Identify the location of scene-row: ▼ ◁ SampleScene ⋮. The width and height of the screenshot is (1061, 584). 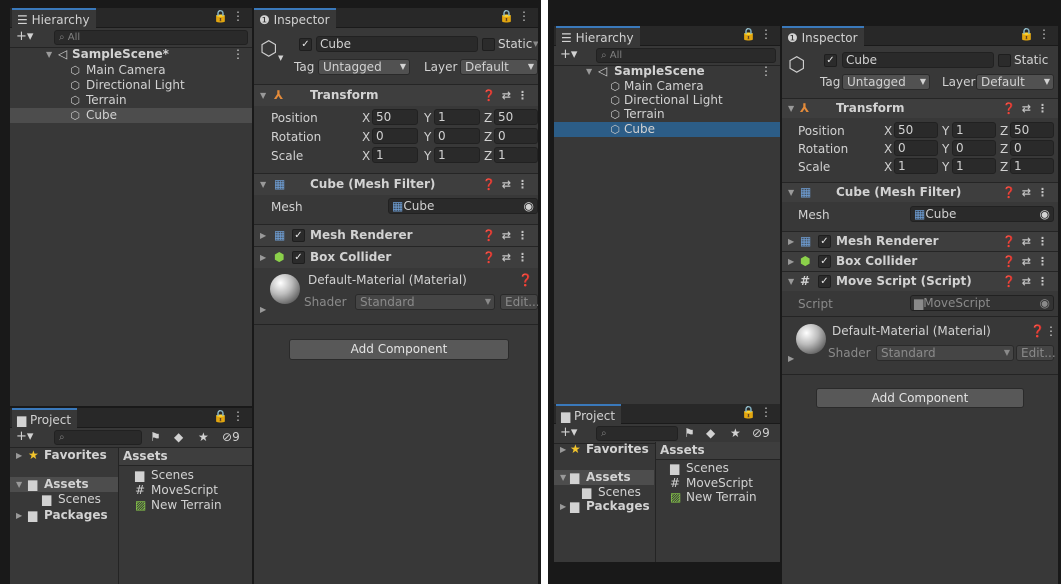
(667, 71).